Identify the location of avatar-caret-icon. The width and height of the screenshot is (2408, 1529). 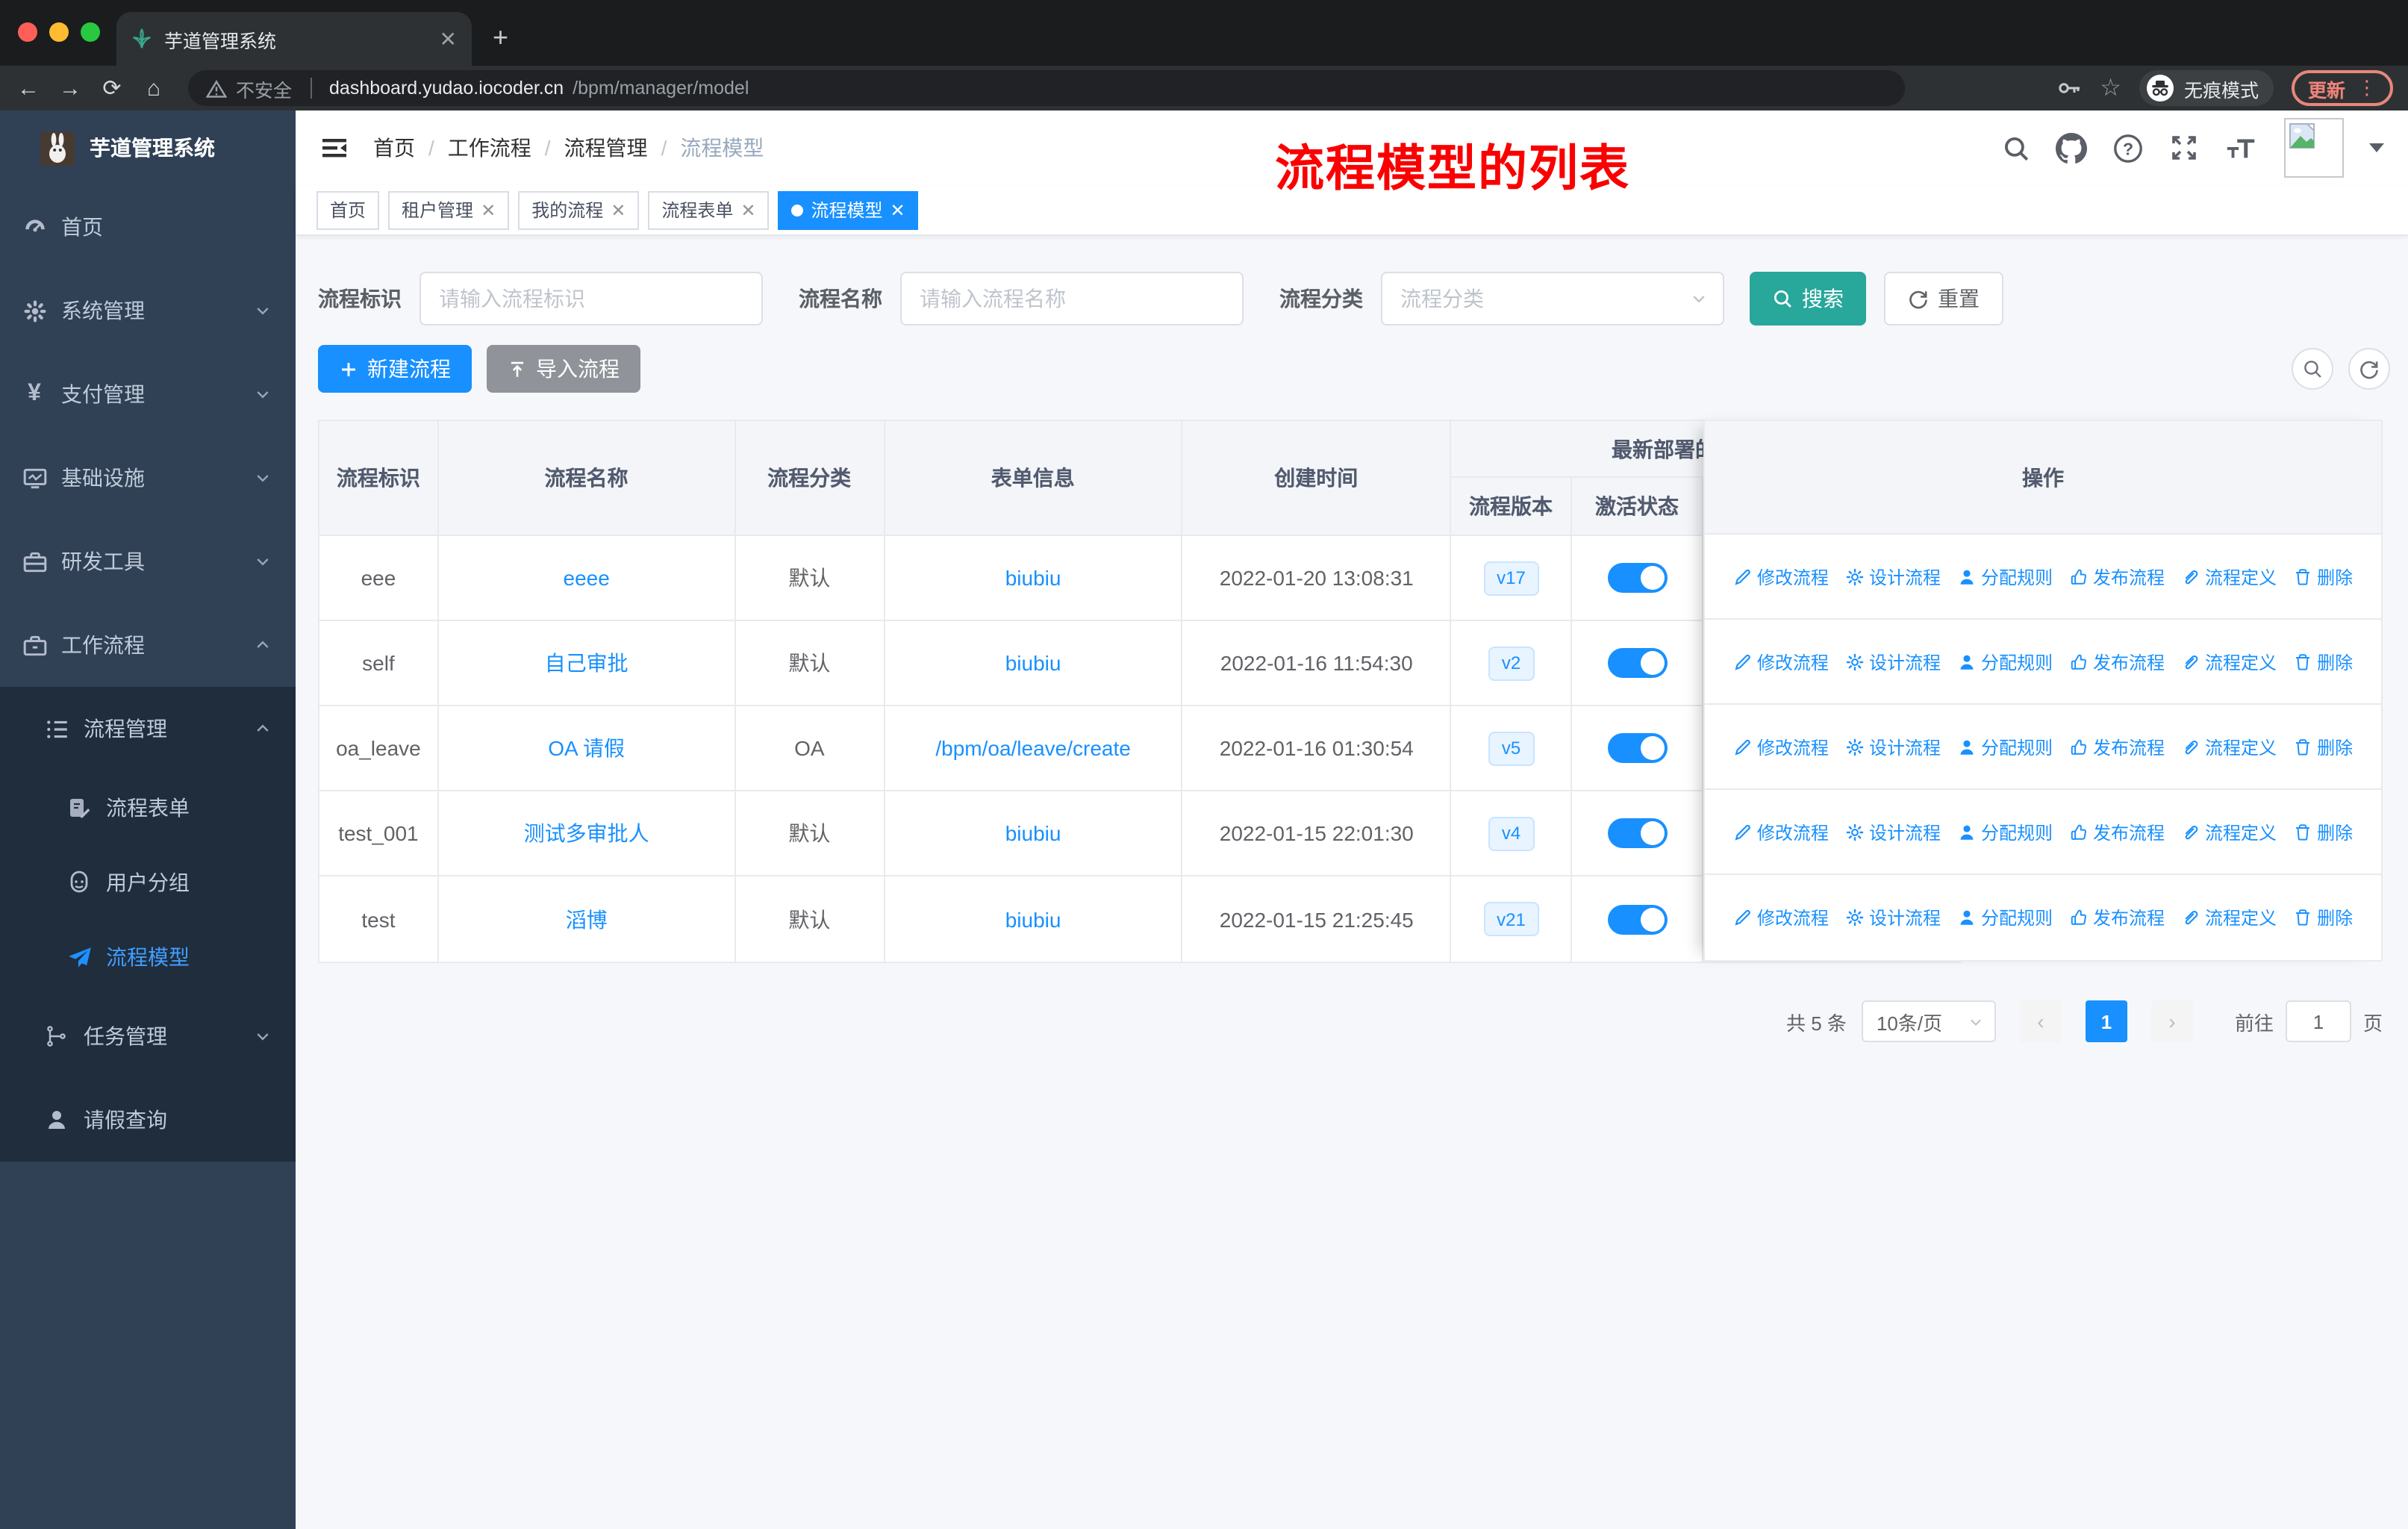
(2376, 147).